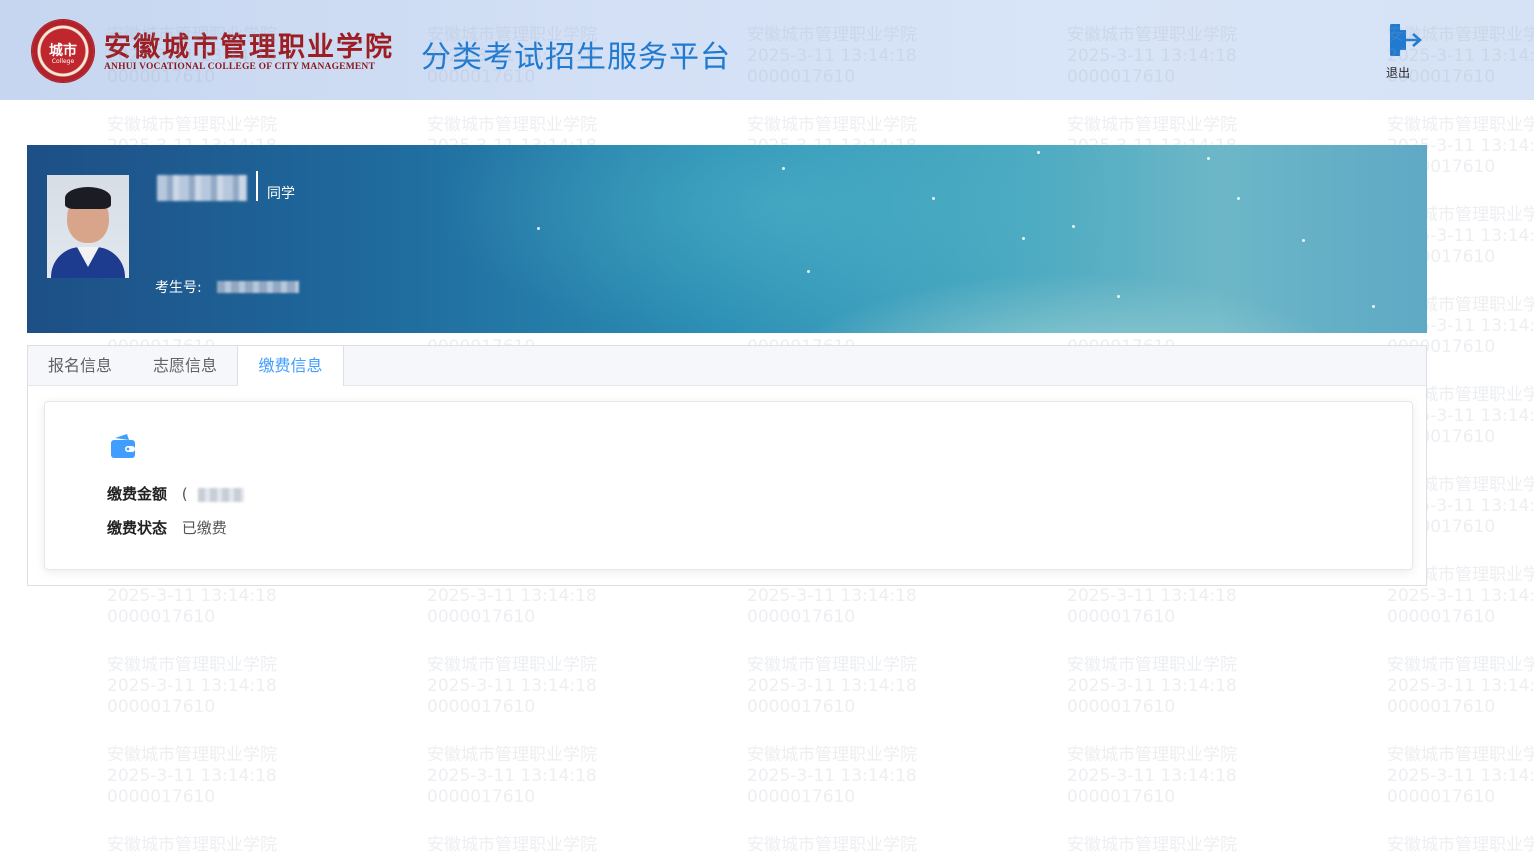 Image resolution: width=1534 pixels, height=857 pixels. Describe the element at coordinates (727, 366) in the screenshot. I see `tab-bar: 报名信息 志愿信息 缴费信息` at that location.